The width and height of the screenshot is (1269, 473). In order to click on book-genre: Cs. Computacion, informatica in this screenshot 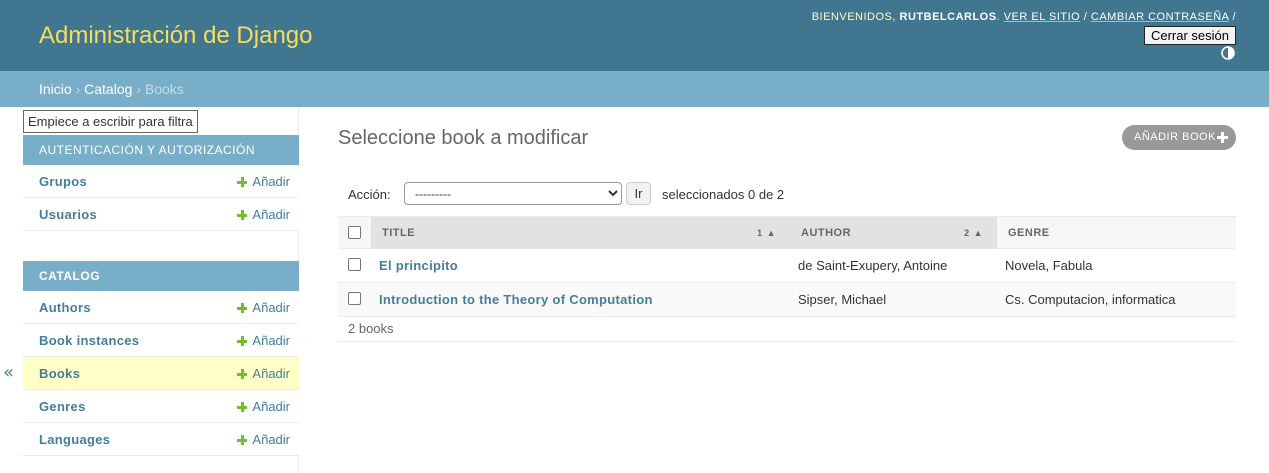, I will do `click(1090, 299)`.